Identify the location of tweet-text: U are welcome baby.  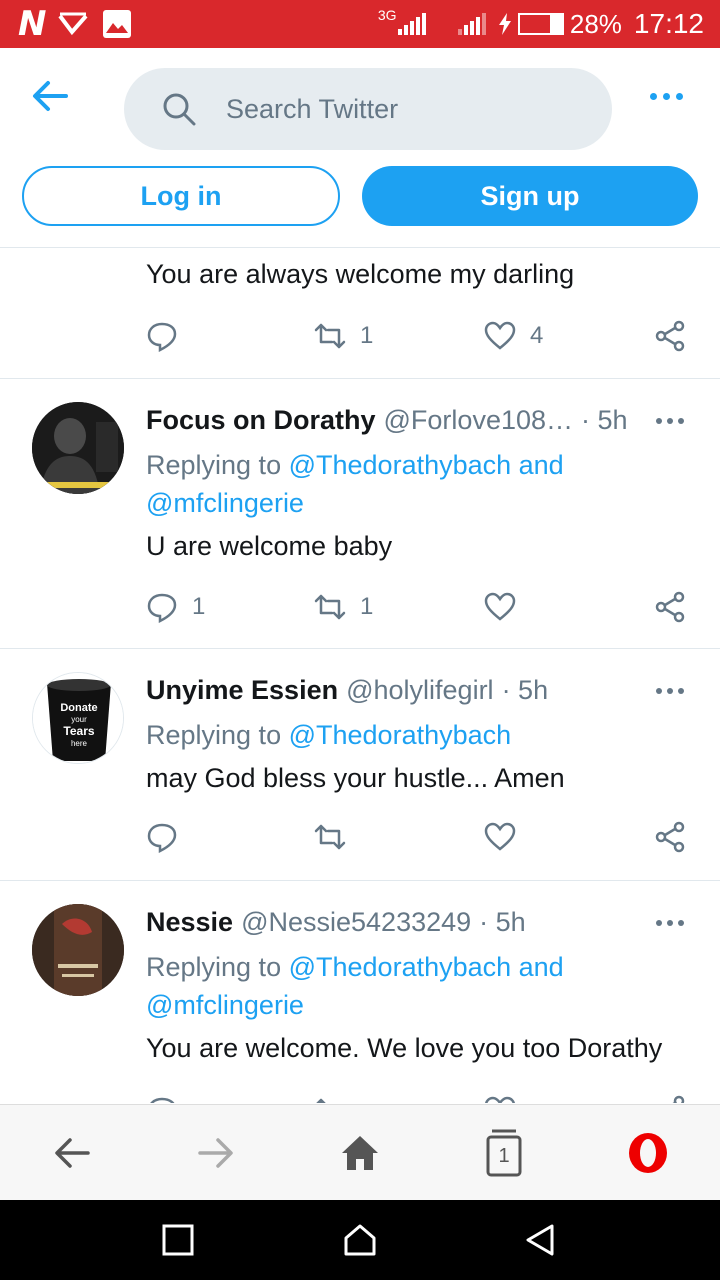
(269, 546).